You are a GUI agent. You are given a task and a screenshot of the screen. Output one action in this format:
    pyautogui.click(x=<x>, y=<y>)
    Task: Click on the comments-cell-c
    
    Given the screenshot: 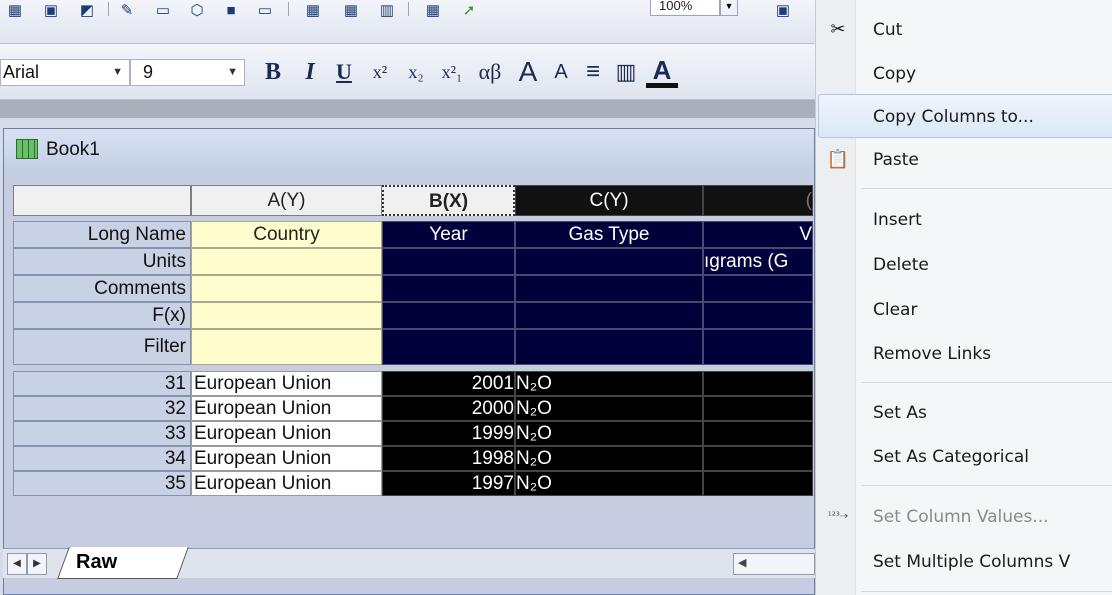 What is the action you would take?
    pyautogui.click(x=609, y=288)
    